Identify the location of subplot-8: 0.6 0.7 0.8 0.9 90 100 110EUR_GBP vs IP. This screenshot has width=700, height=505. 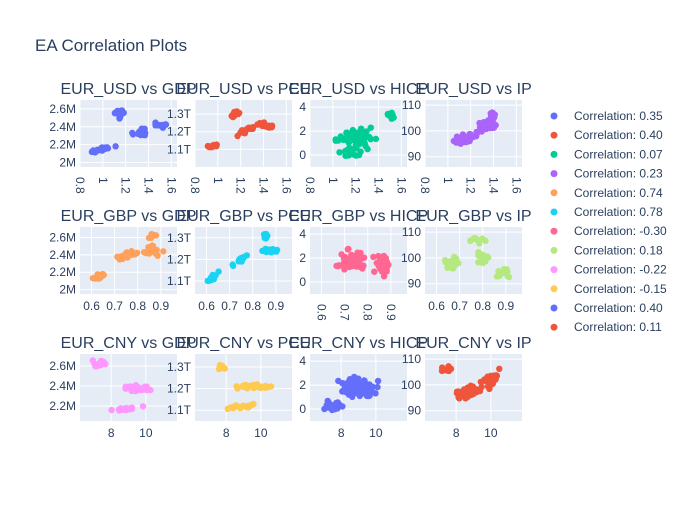
(466, 260).